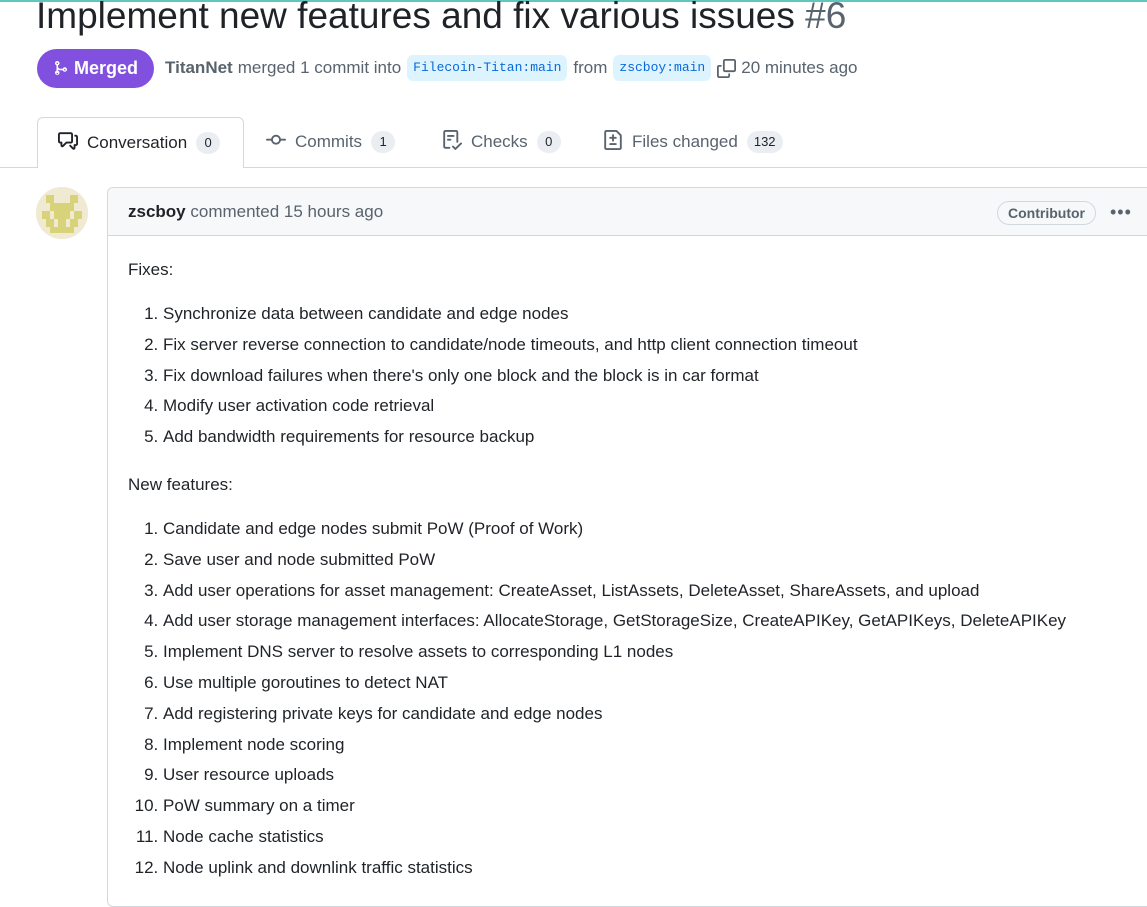 The image size is (1147, 907). What do you see at coordinates (68, 143) in the screenshot?
I see `comment-discussion-icon` at bounding box center [68, 143].